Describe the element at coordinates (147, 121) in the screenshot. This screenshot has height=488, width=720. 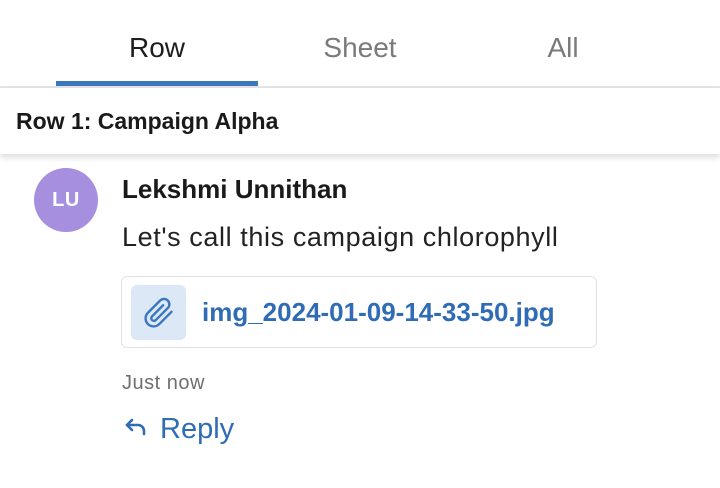
I see `row-title: Row 1: Campaign Alpha` at that location.